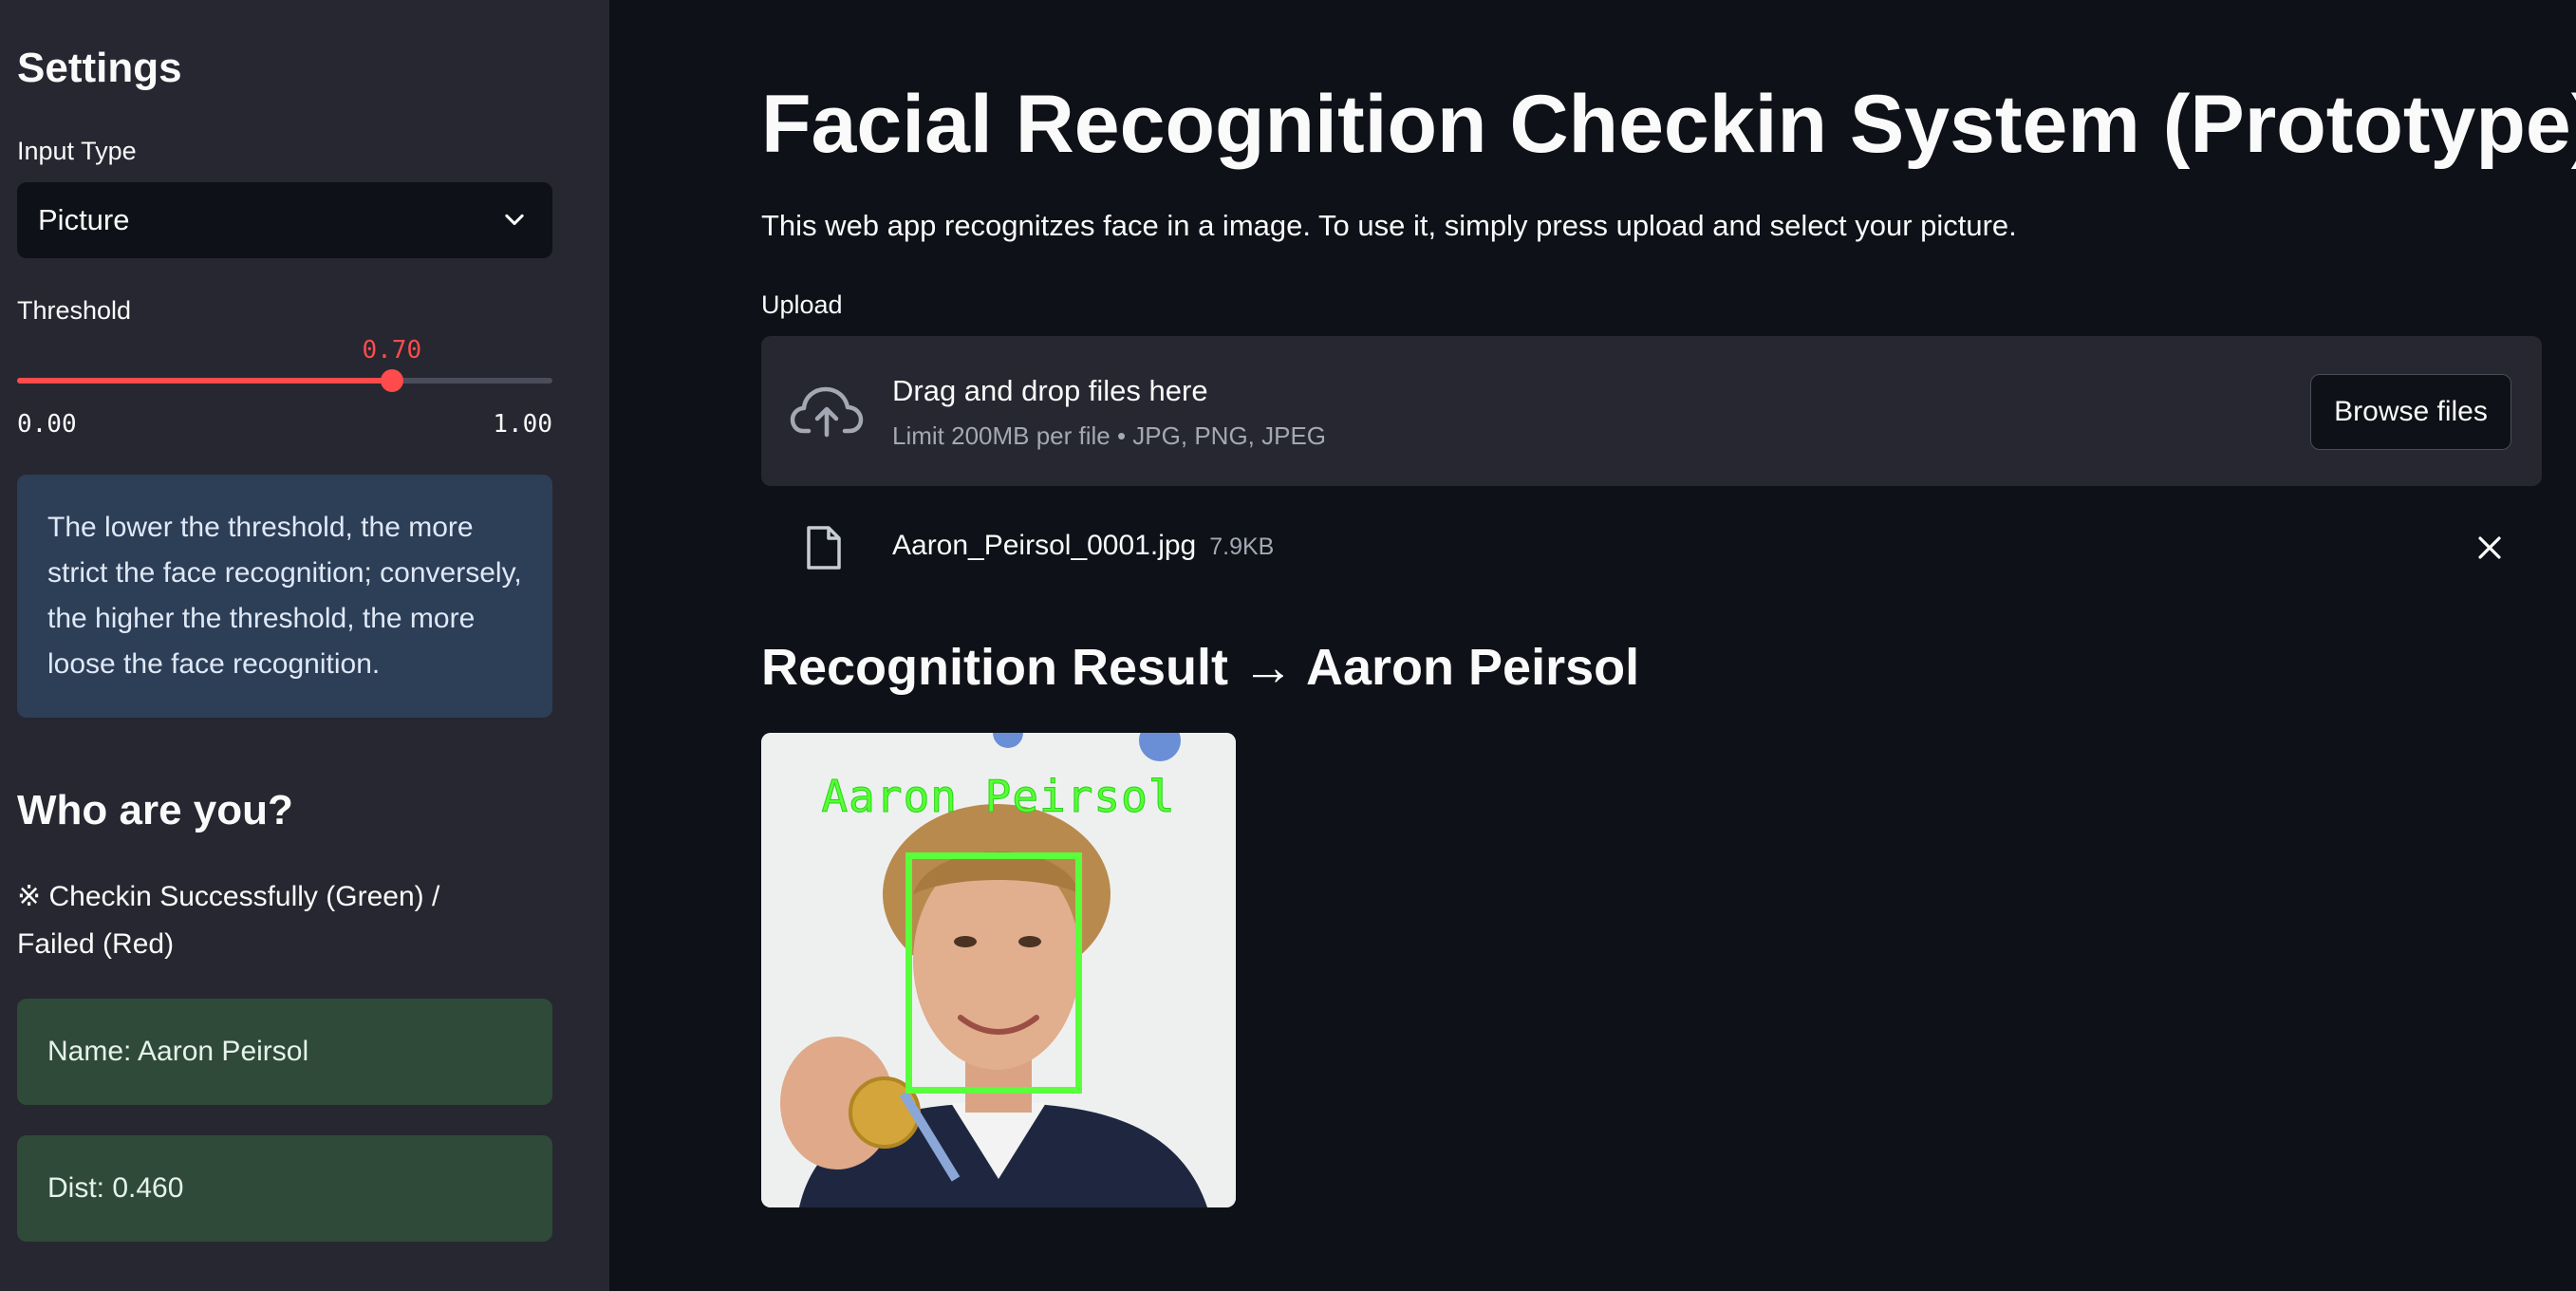  Describe the element at coordinates (284, 1188) in the screenshot. I see `dist-result-box: Dist: 0.460` at that location.